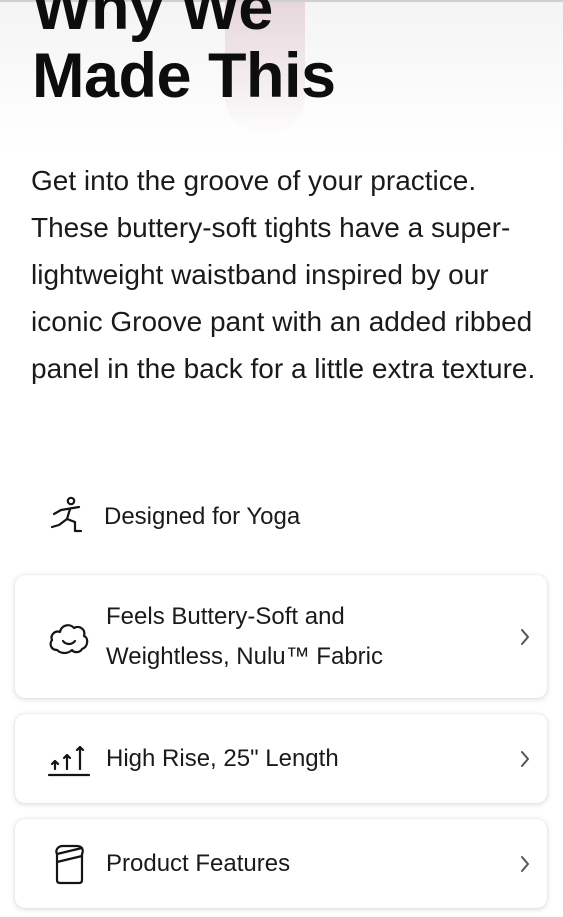  I want to click on product-features-label: Product Features, so click(198, 863).